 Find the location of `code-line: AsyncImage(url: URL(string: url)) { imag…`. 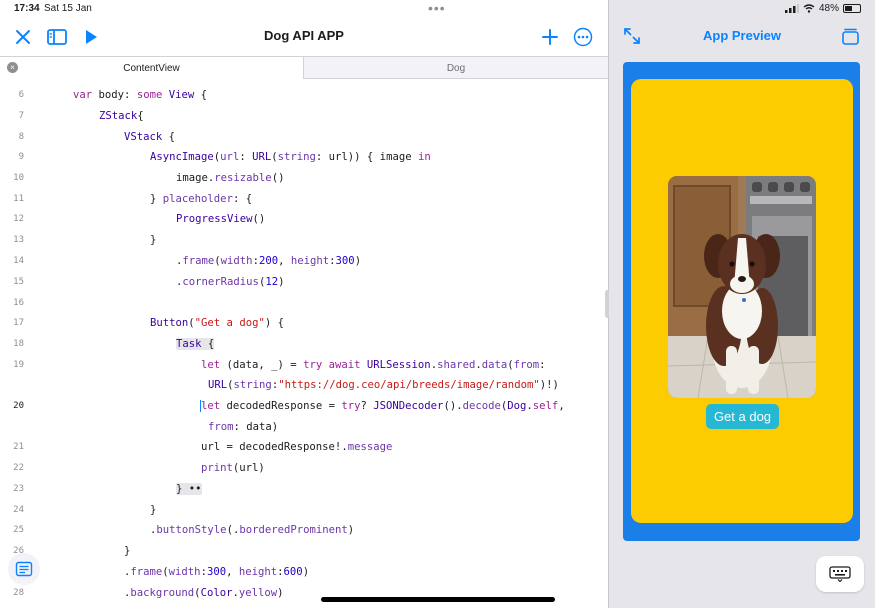

code-line: AsyncImage(url: URL(string: url)) { imag… is located at coordinates (290, 157).